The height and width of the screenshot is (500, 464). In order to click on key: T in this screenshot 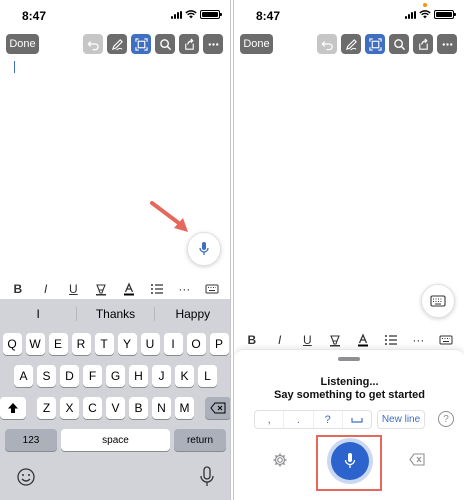, I will do `click(104, 344)`.